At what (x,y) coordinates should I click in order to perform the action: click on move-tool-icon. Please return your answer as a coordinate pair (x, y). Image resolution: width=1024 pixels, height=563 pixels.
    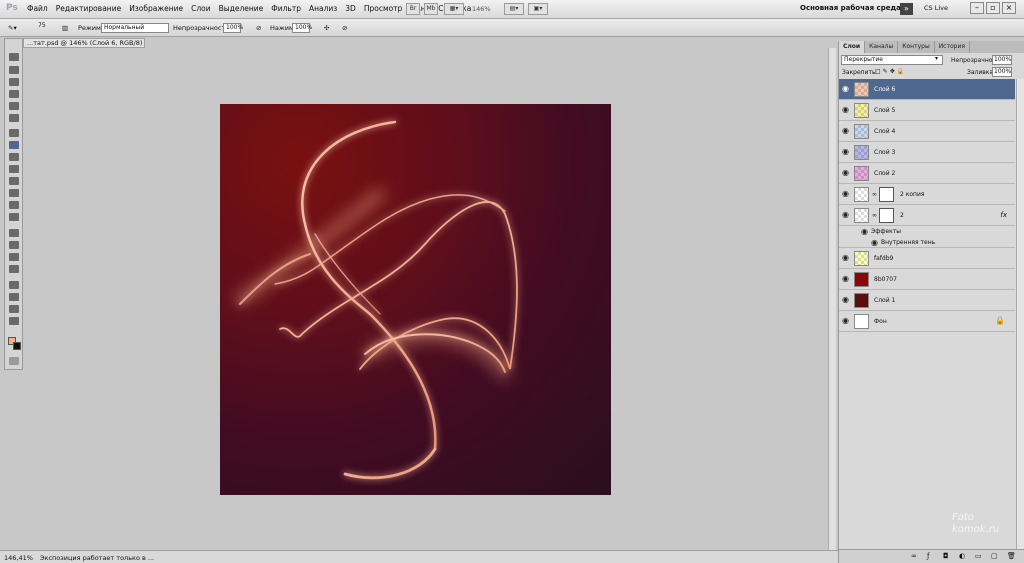
    Looking at the image, I should click on (14, 57).